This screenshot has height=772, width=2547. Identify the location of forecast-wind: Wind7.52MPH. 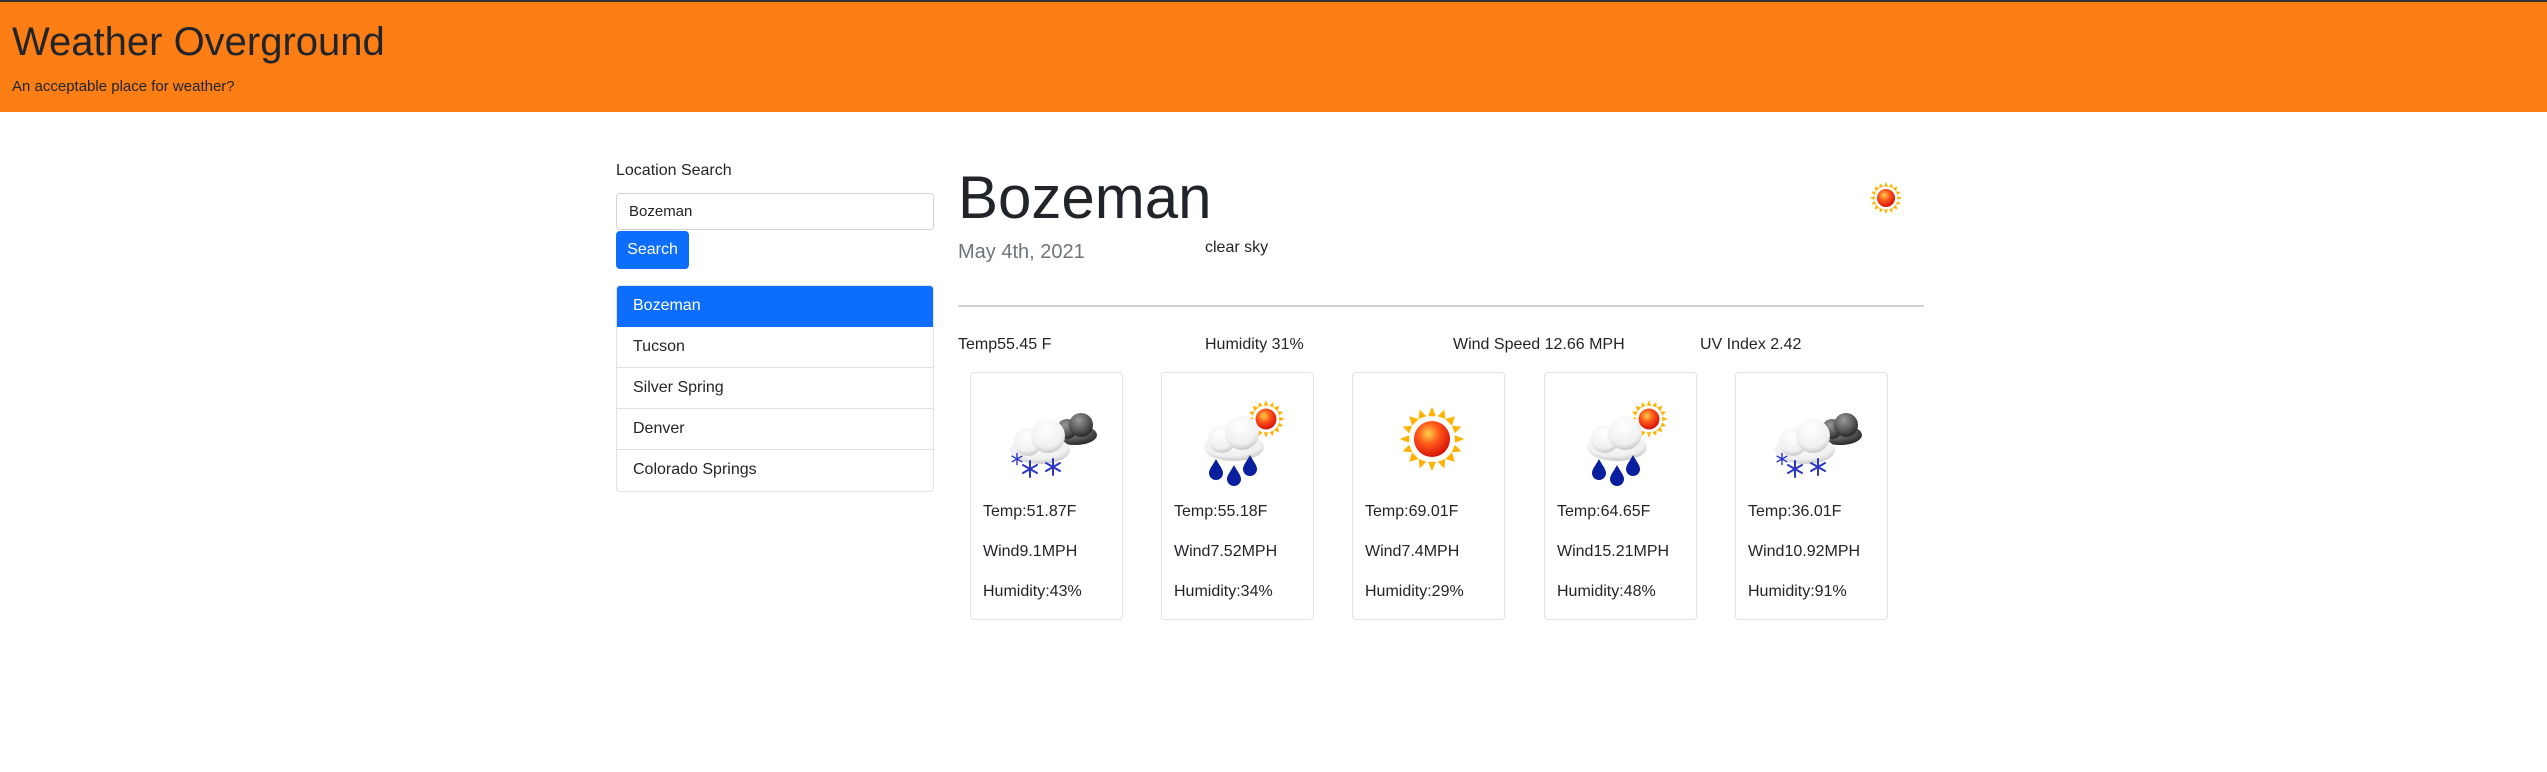
(1226, 551).